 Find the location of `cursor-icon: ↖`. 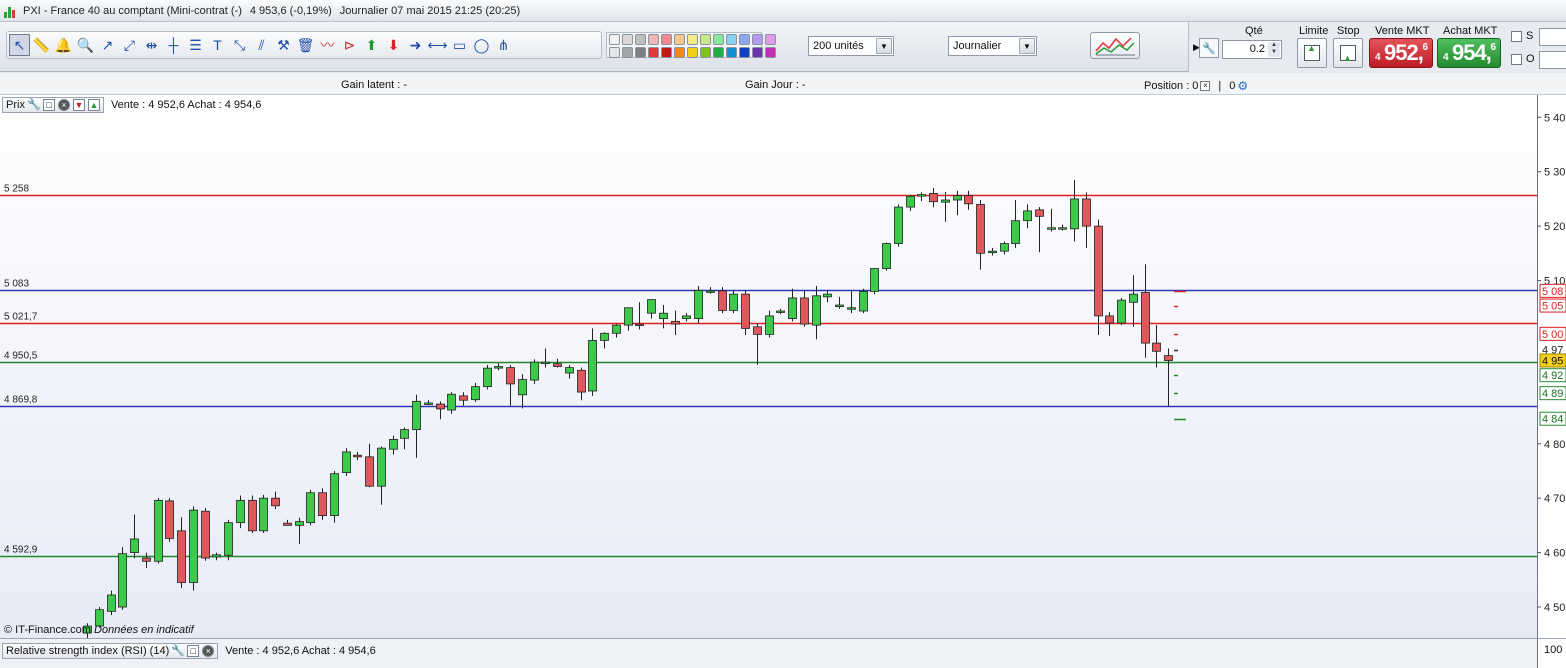

cursor-icon: ↖ is located at coordinates (19, 45).